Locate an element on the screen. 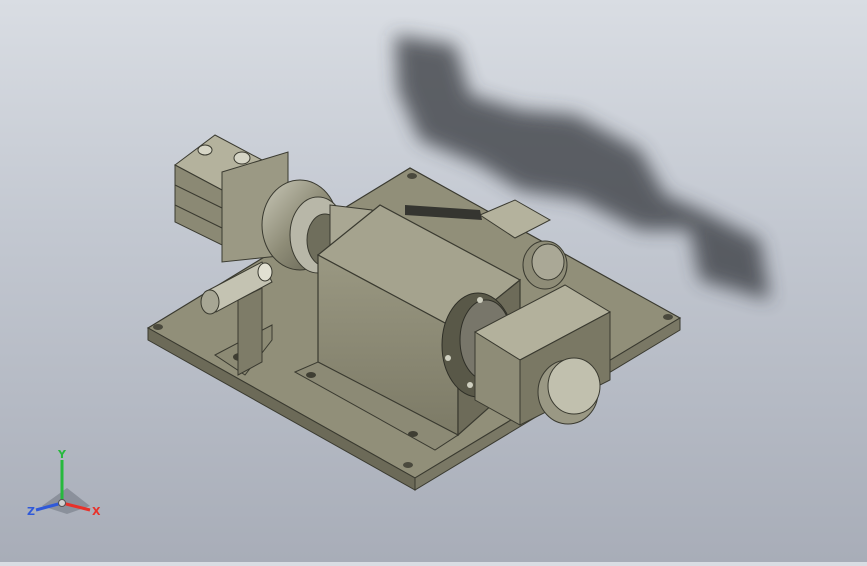 The image size is (867, 566). y-axis-label: Y is located at coordinates (62, 454).